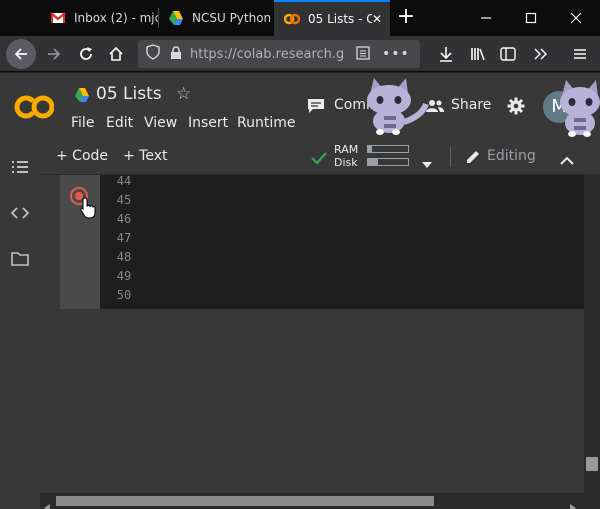 The width and height of the screenshot is (600, 509). Describe the element at coordinates (373, 162) in the screenshot. I see `disk-usage-fill` at that location.